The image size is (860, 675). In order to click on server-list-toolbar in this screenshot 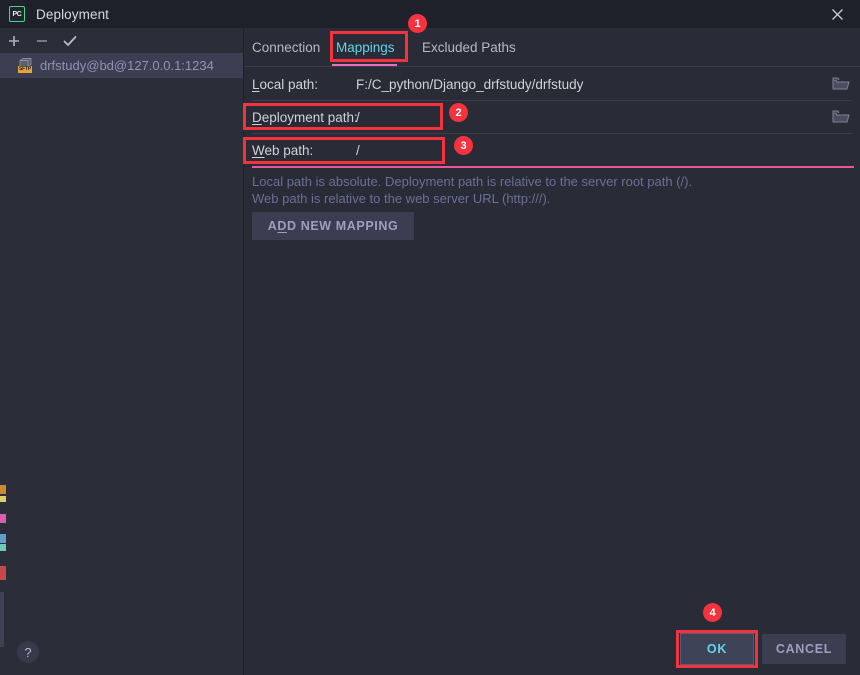, I will do `click(121, 40)`.